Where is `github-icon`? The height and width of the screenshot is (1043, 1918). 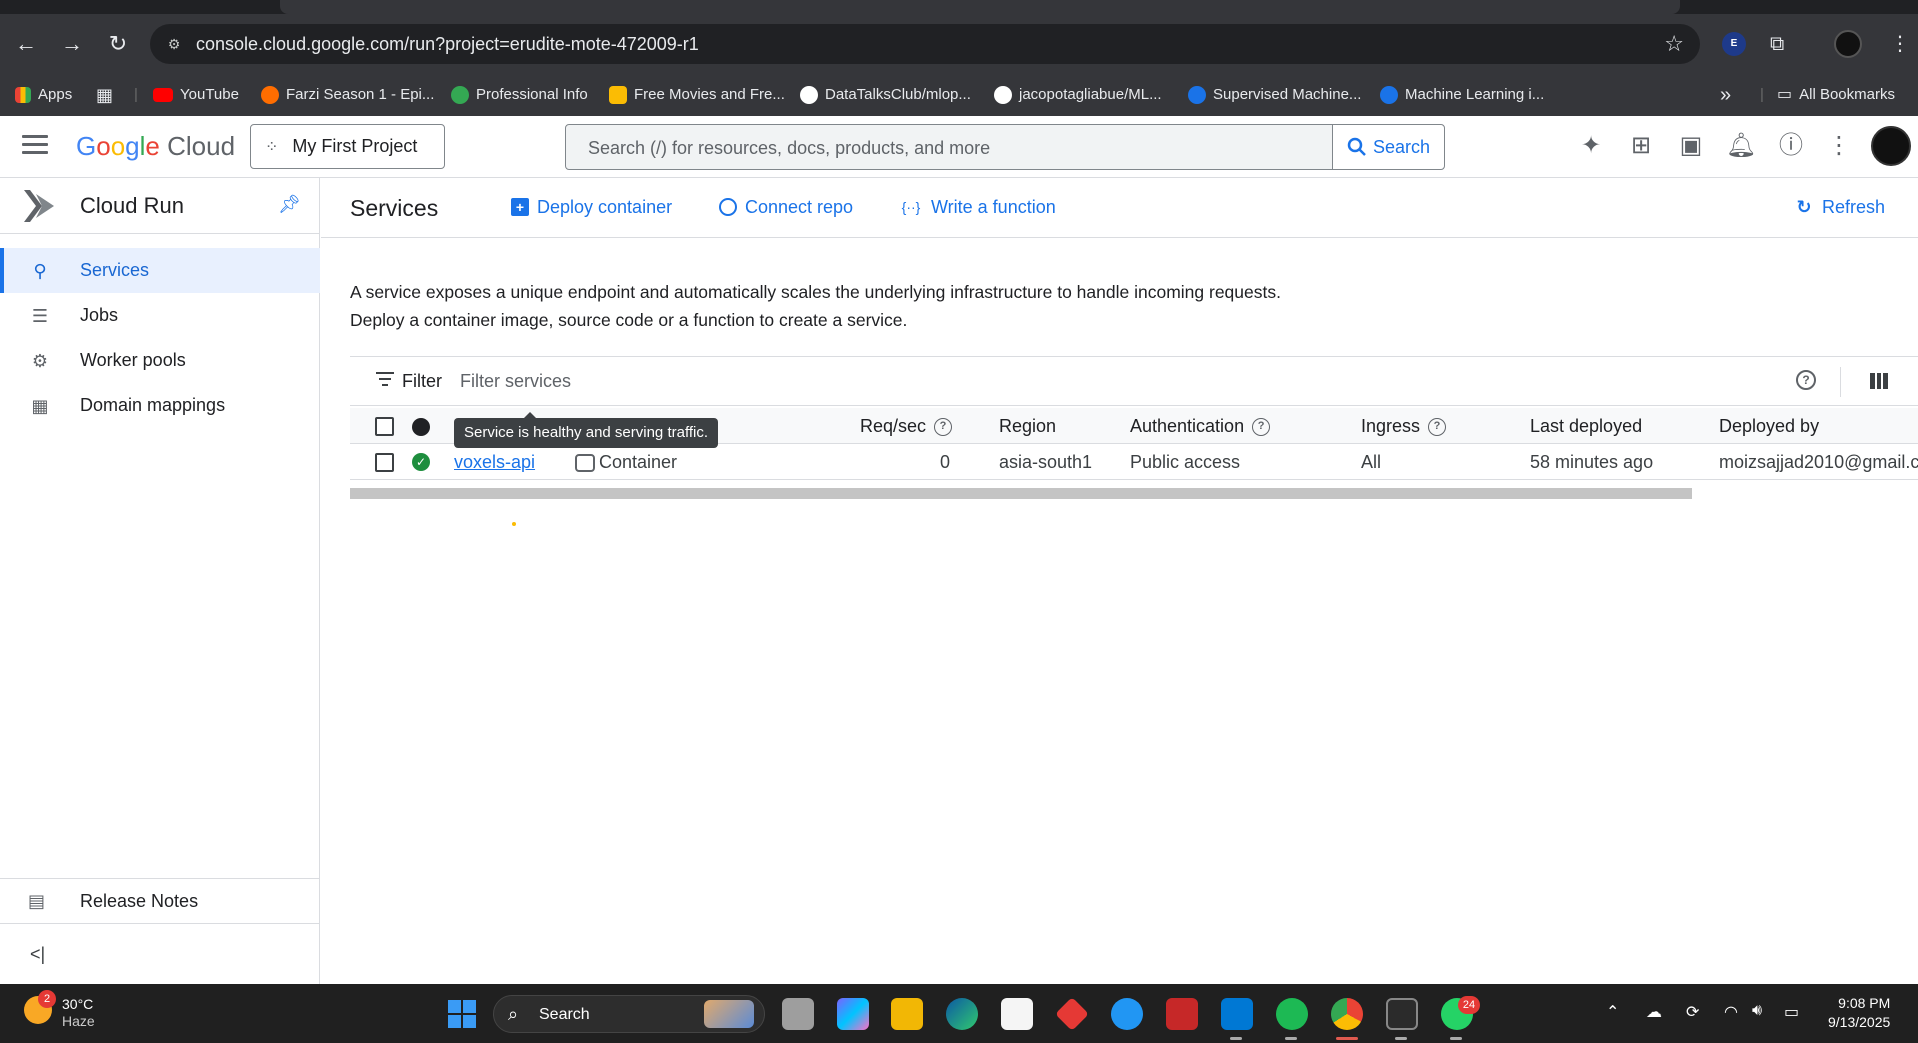
github-icon is located at coordinates (728, 207).